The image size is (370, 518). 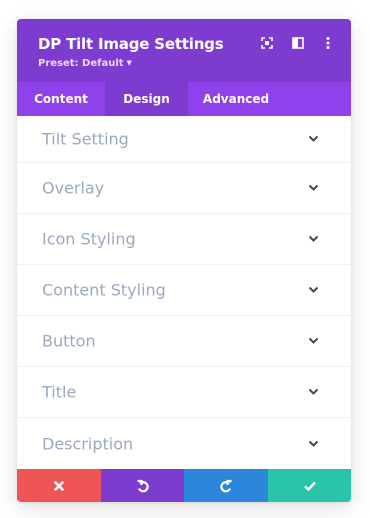 What do you see at coordinates (236, 99) in the screenshot?
I see `tab-advanced: Advanced` at bounding box center [236, 99].